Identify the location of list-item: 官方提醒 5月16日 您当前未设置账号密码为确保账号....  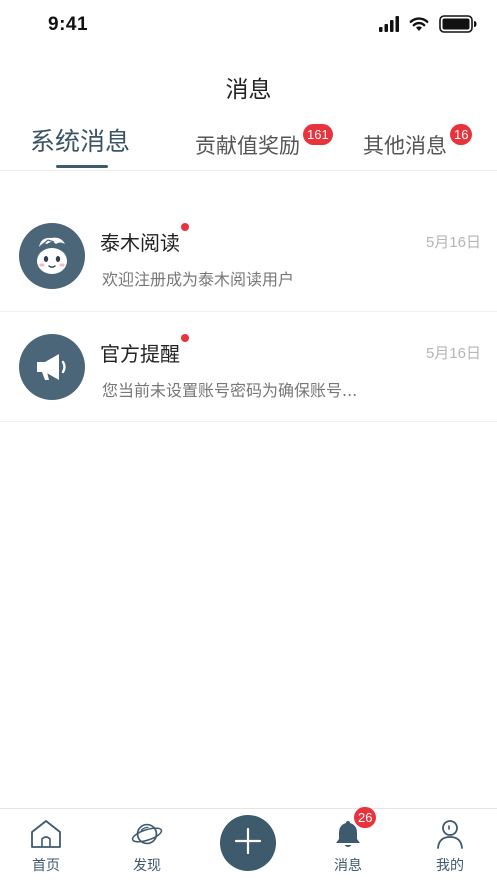
(248, 367).